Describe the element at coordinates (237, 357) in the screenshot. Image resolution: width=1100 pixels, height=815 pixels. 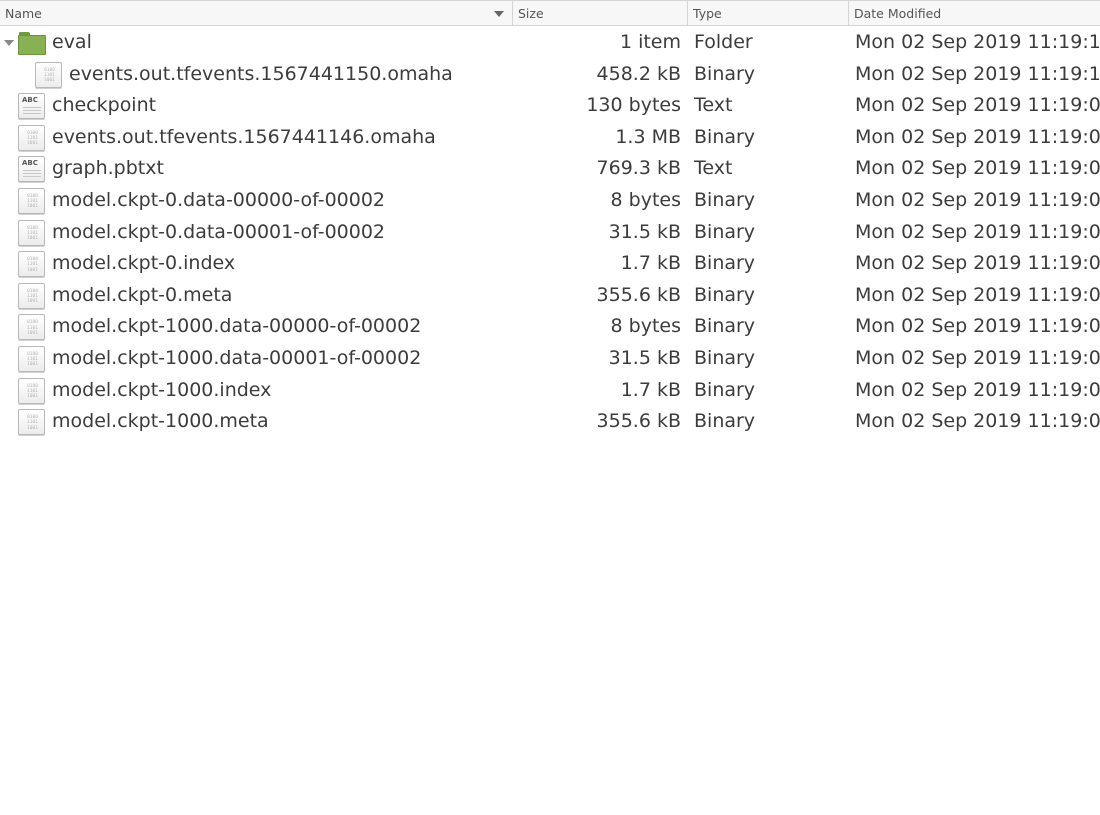
I see `file-name: model.ckpt-1000.data-00001-of-00002` at that location.